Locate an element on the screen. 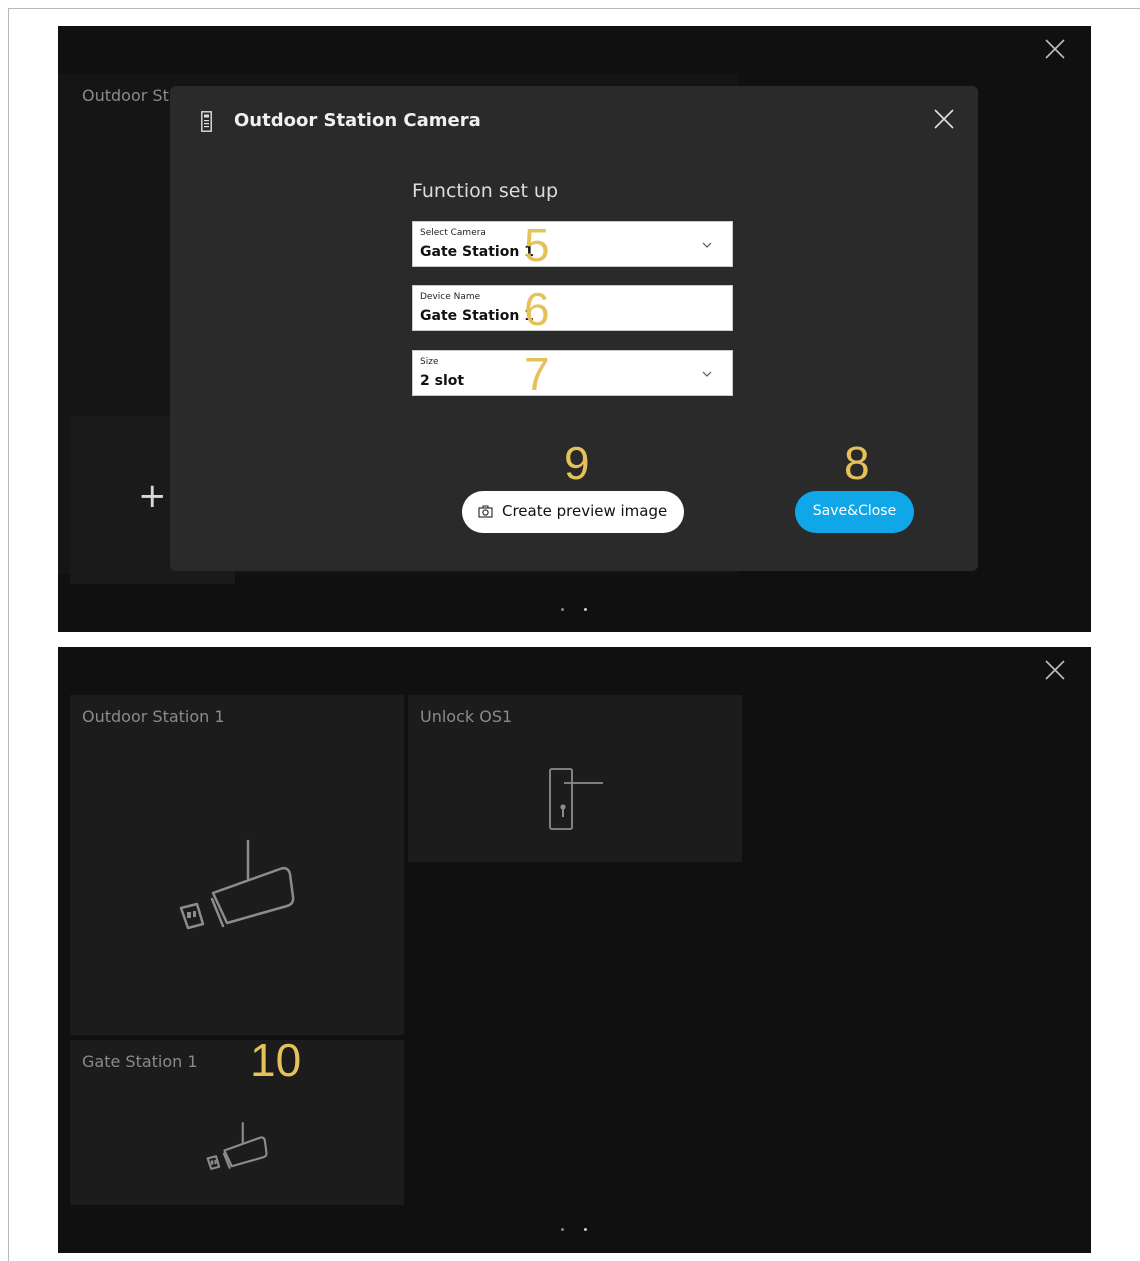 The width and height of the screenshot is (1140, 1261). device-name-field: Device Name Gate Station 1 is located at coordinates (572, 308).